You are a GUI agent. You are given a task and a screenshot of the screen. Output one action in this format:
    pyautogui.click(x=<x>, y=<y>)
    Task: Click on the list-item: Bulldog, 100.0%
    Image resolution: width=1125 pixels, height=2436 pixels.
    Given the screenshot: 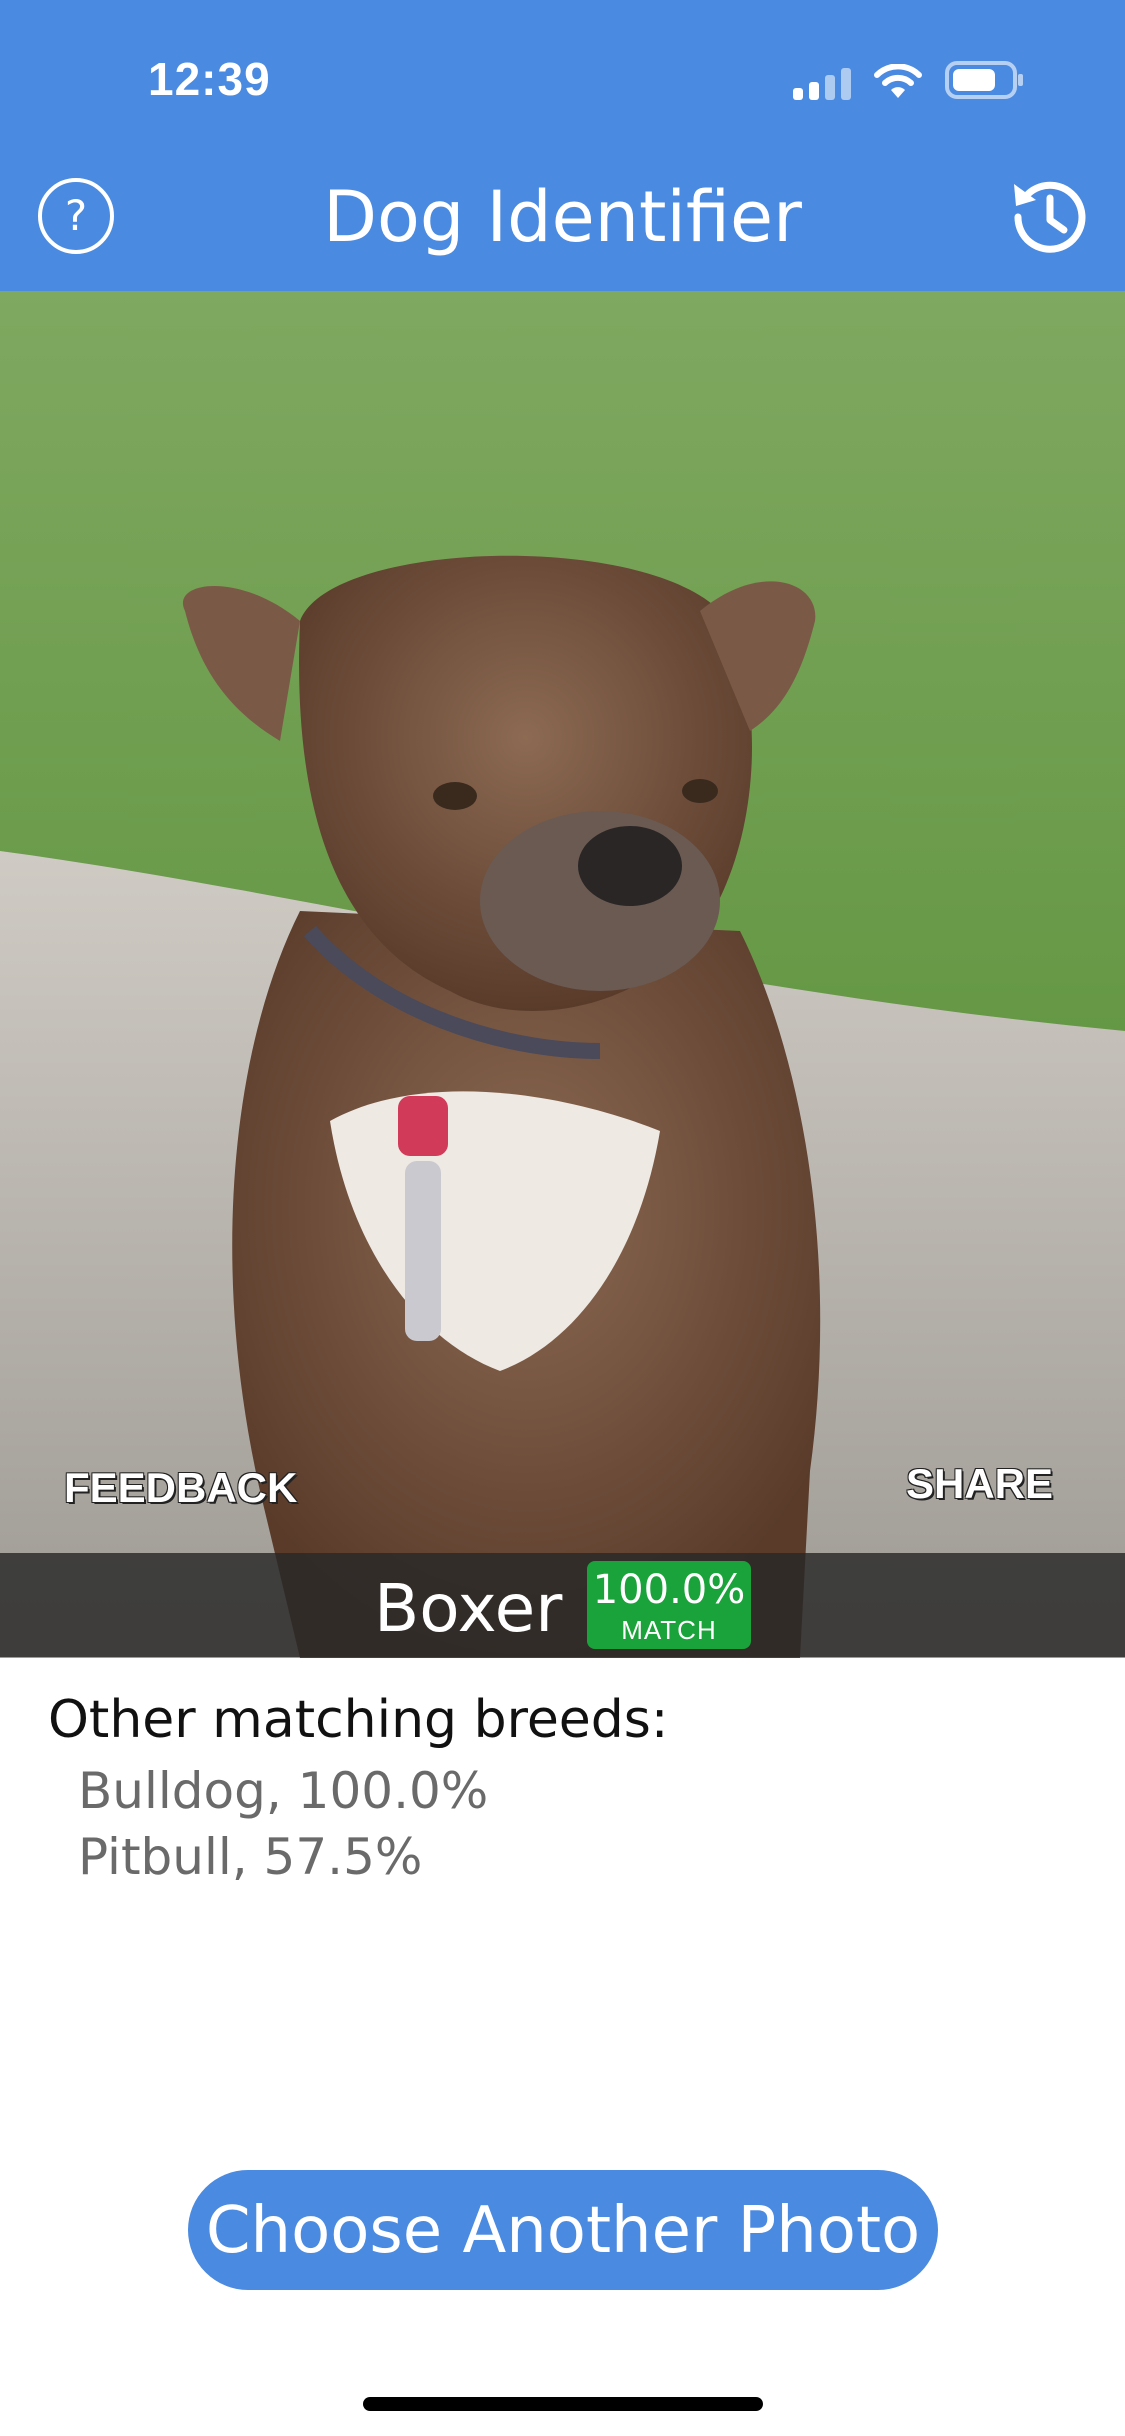 What is the action you would take?
    pyautogui.click(x=283, y=1791)
    